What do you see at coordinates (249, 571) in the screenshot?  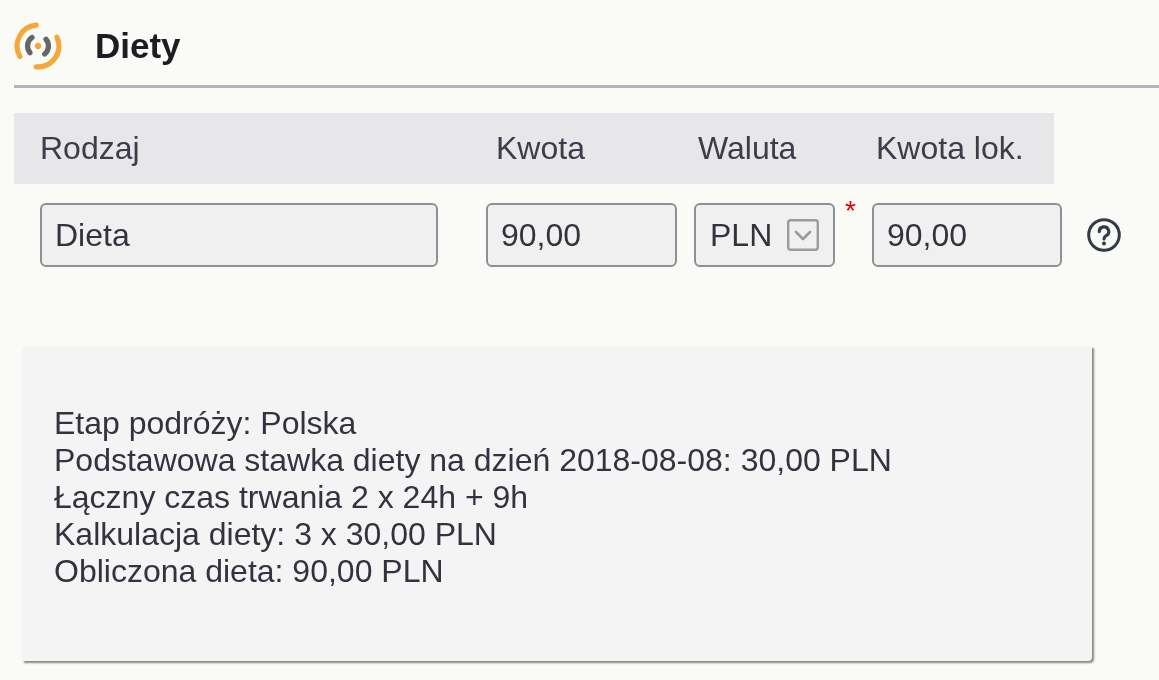 I see `info-line: Obliczona dieta: 90,00 PLN` at bounding box center [249, 571].